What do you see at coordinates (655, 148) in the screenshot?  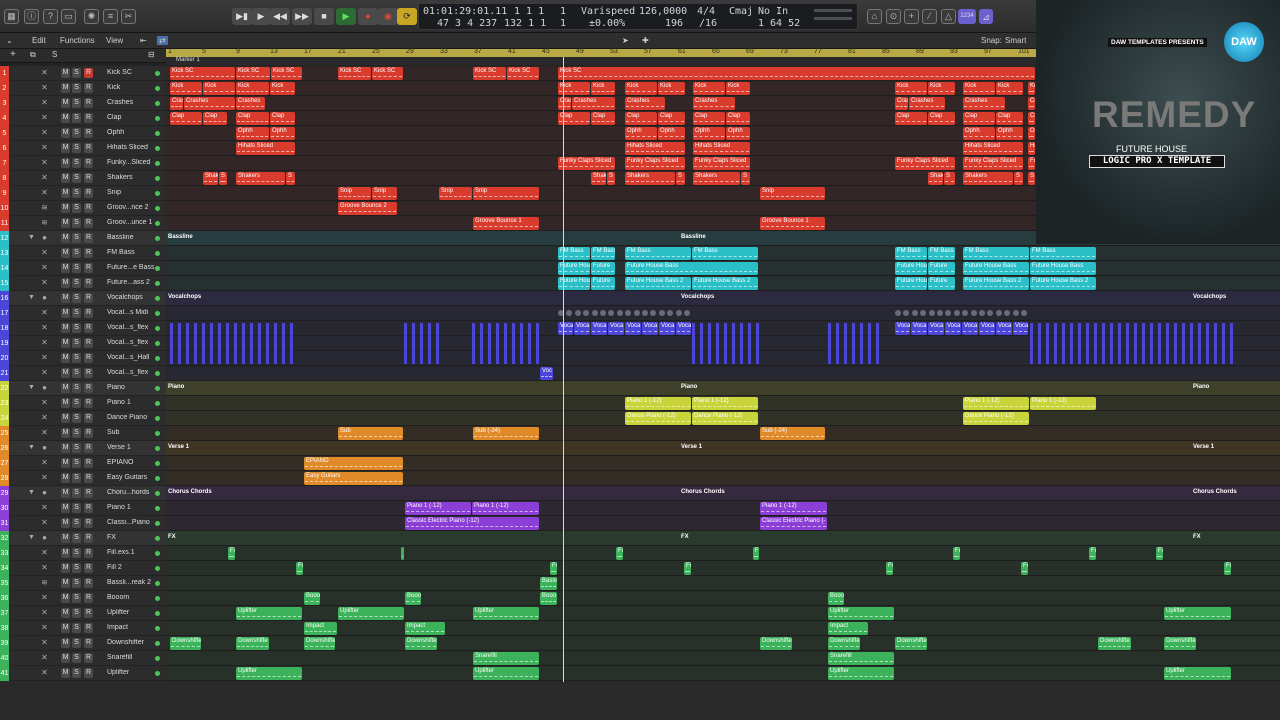 I see `region: Hihats Sliced` at bounding box center [655, 148].